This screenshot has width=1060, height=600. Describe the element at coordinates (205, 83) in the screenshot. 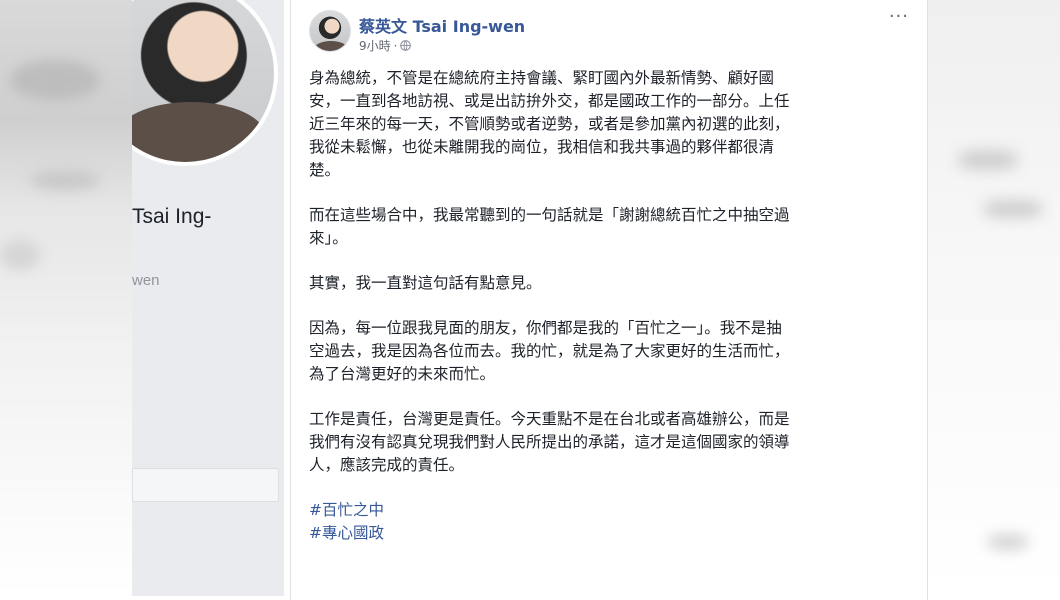

I see `profile-picture` at that location.